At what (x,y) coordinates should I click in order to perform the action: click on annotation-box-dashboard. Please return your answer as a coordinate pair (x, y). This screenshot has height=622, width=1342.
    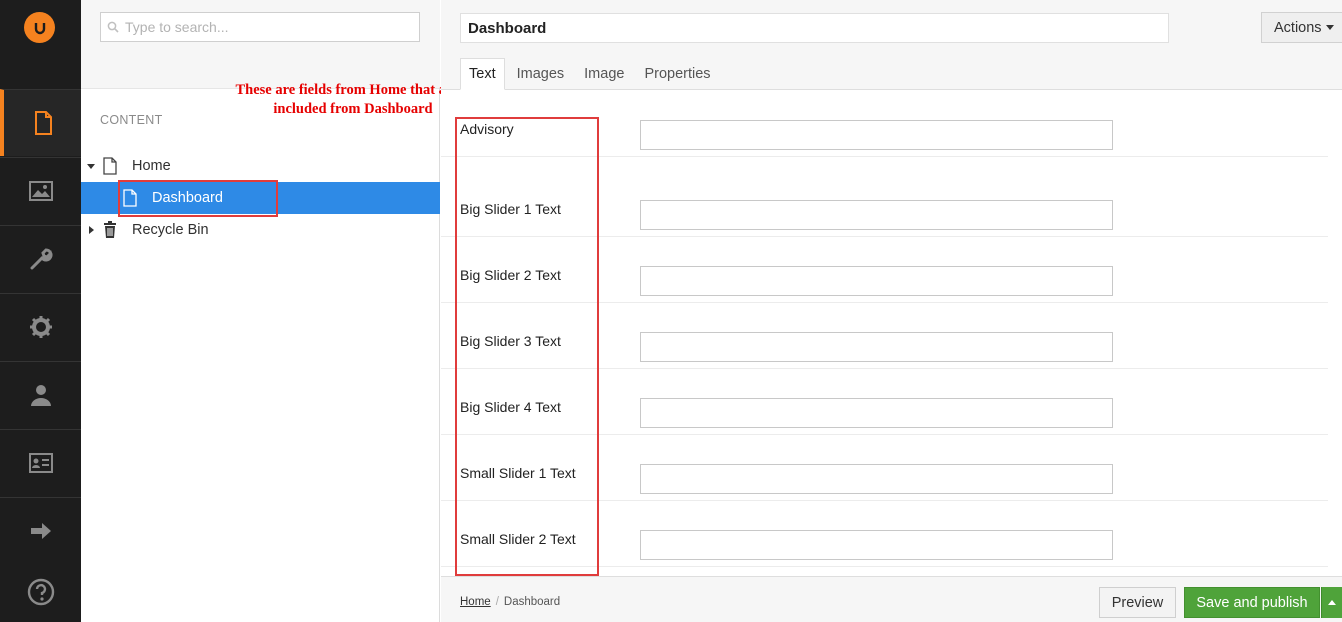
    Looking at the image, I should click on (198, 198).